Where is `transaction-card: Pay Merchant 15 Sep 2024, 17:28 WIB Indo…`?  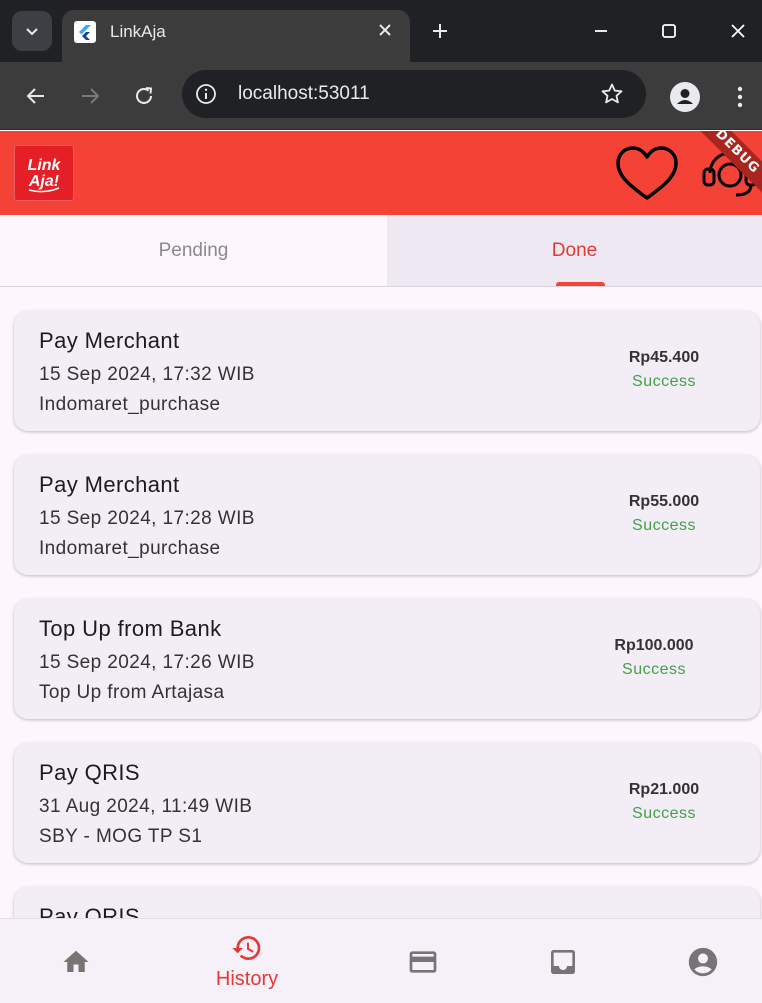 transaction-card: Pay Merchant 15 Sep 2024, 17:28 WIB Indo… is located at coordinates (387, 515).